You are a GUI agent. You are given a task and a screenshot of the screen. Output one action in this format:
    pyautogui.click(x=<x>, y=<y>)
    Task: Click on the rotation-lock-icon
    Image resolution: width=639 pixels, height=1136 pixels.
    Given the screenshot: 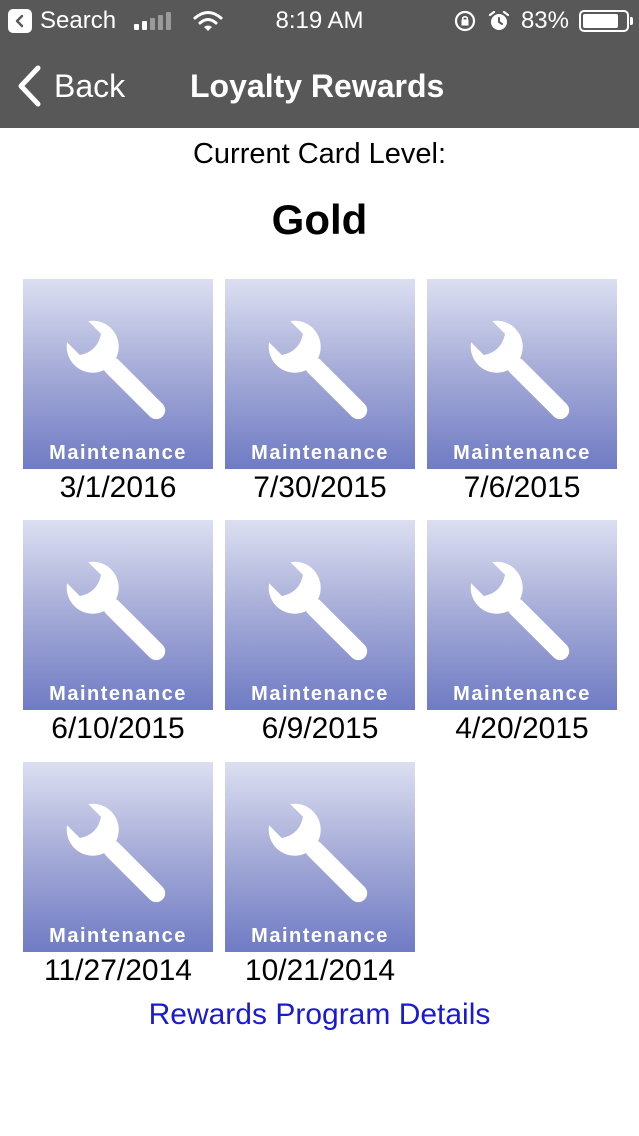 What is the action you would take?
    pyautogui.click(x=465, y=21)
    